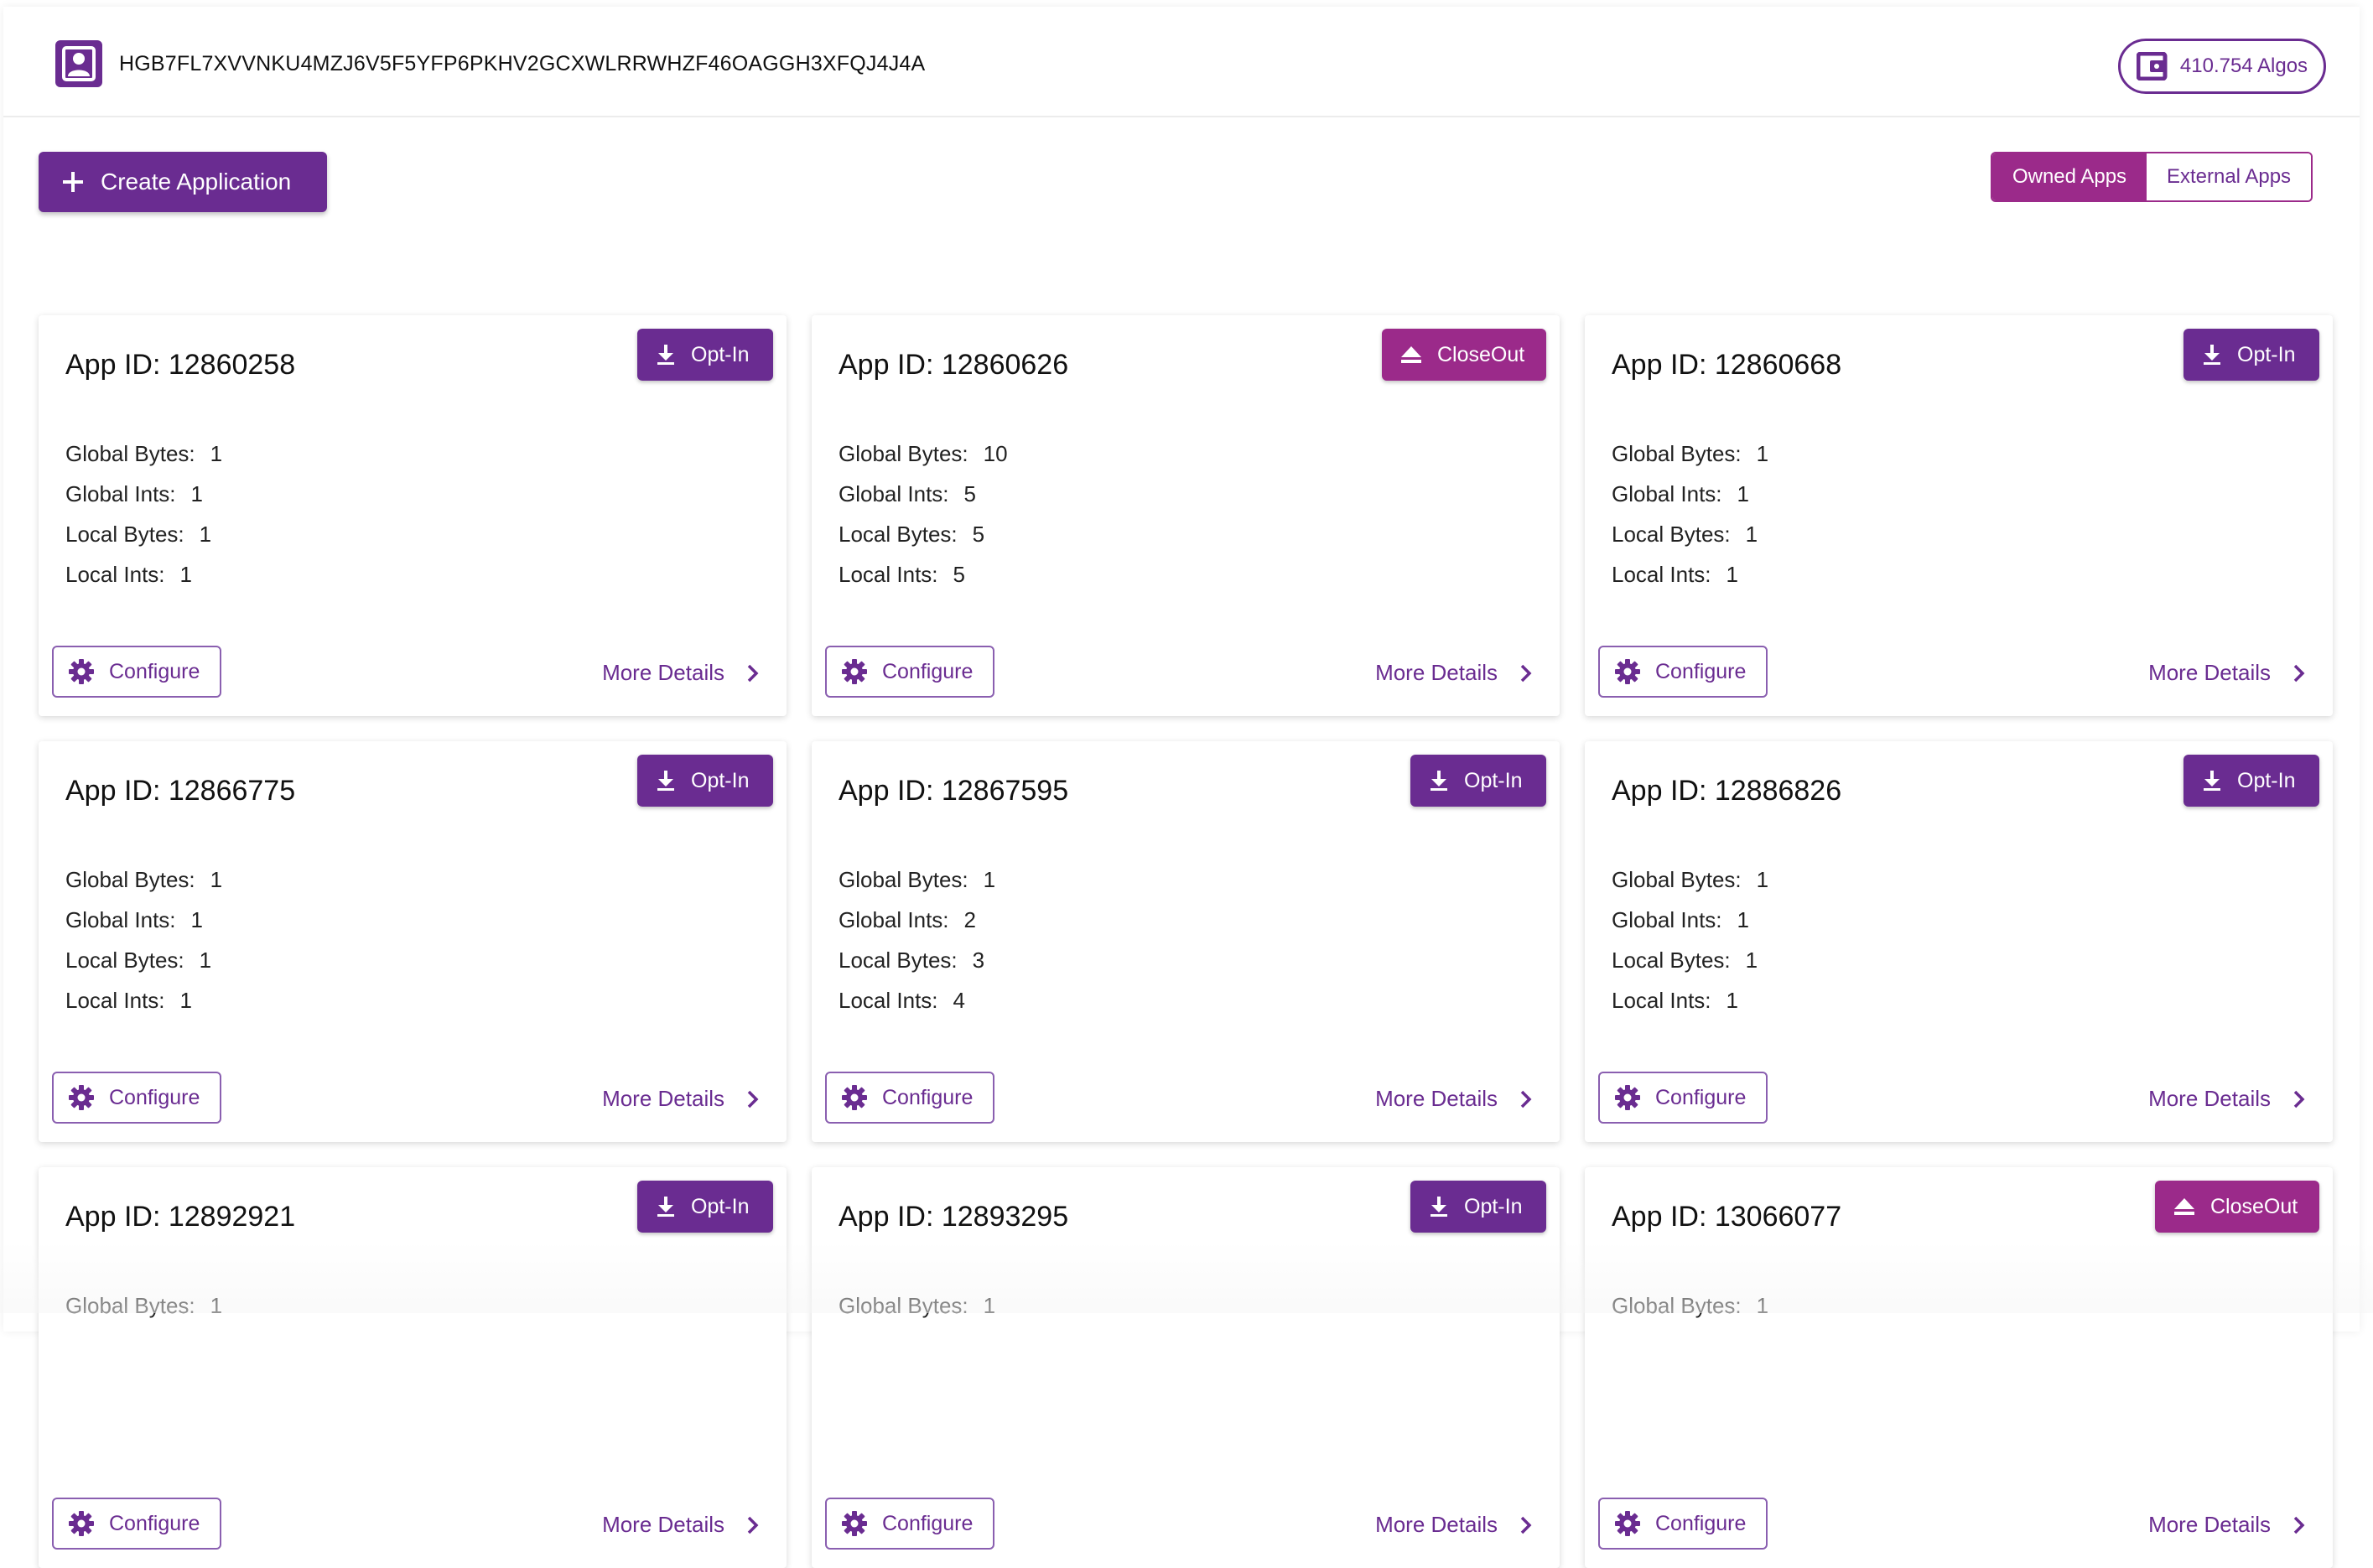 This screenshot has height=1568, width=2373. I want to click on stat-row-local-ints: Local Ints: 4, so click(917, 1008).